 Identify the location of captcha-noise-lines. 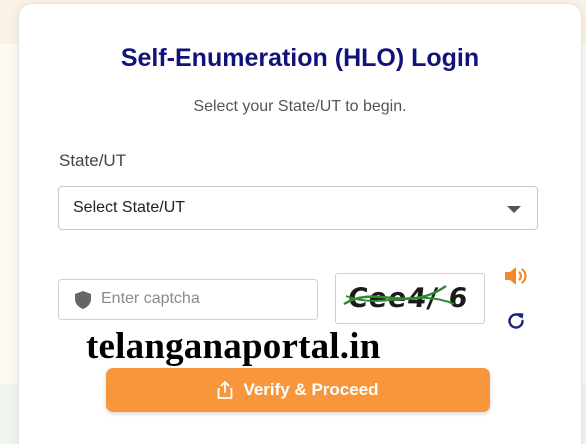
(399, 295).